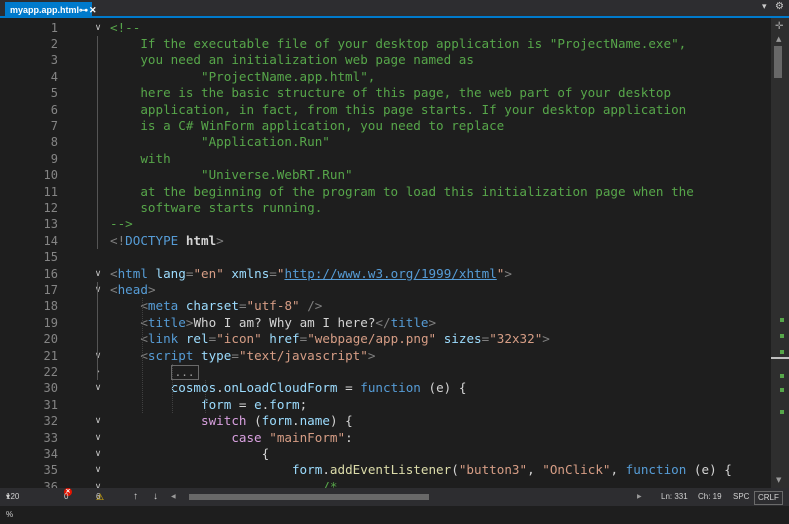  I want to click on code-token: rel, so click(193, 339).